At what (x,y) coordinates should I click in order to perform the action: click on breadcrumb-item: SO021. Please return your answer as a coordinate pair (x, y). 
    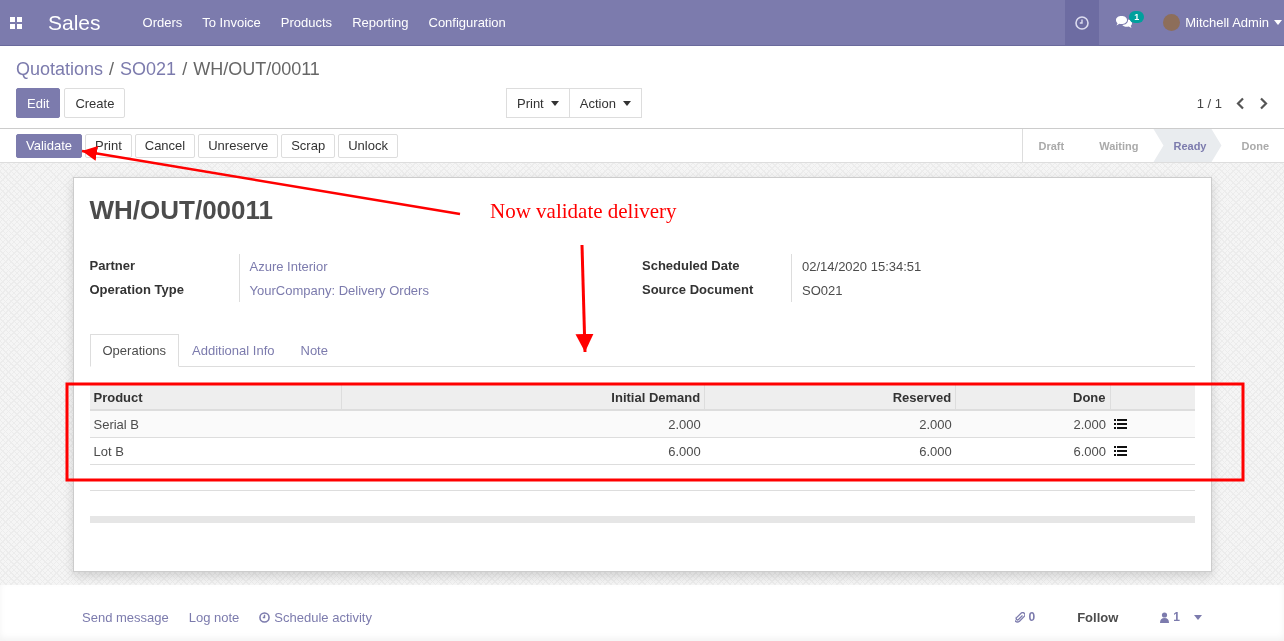
    Looking at the image, I should click on (148, 69).